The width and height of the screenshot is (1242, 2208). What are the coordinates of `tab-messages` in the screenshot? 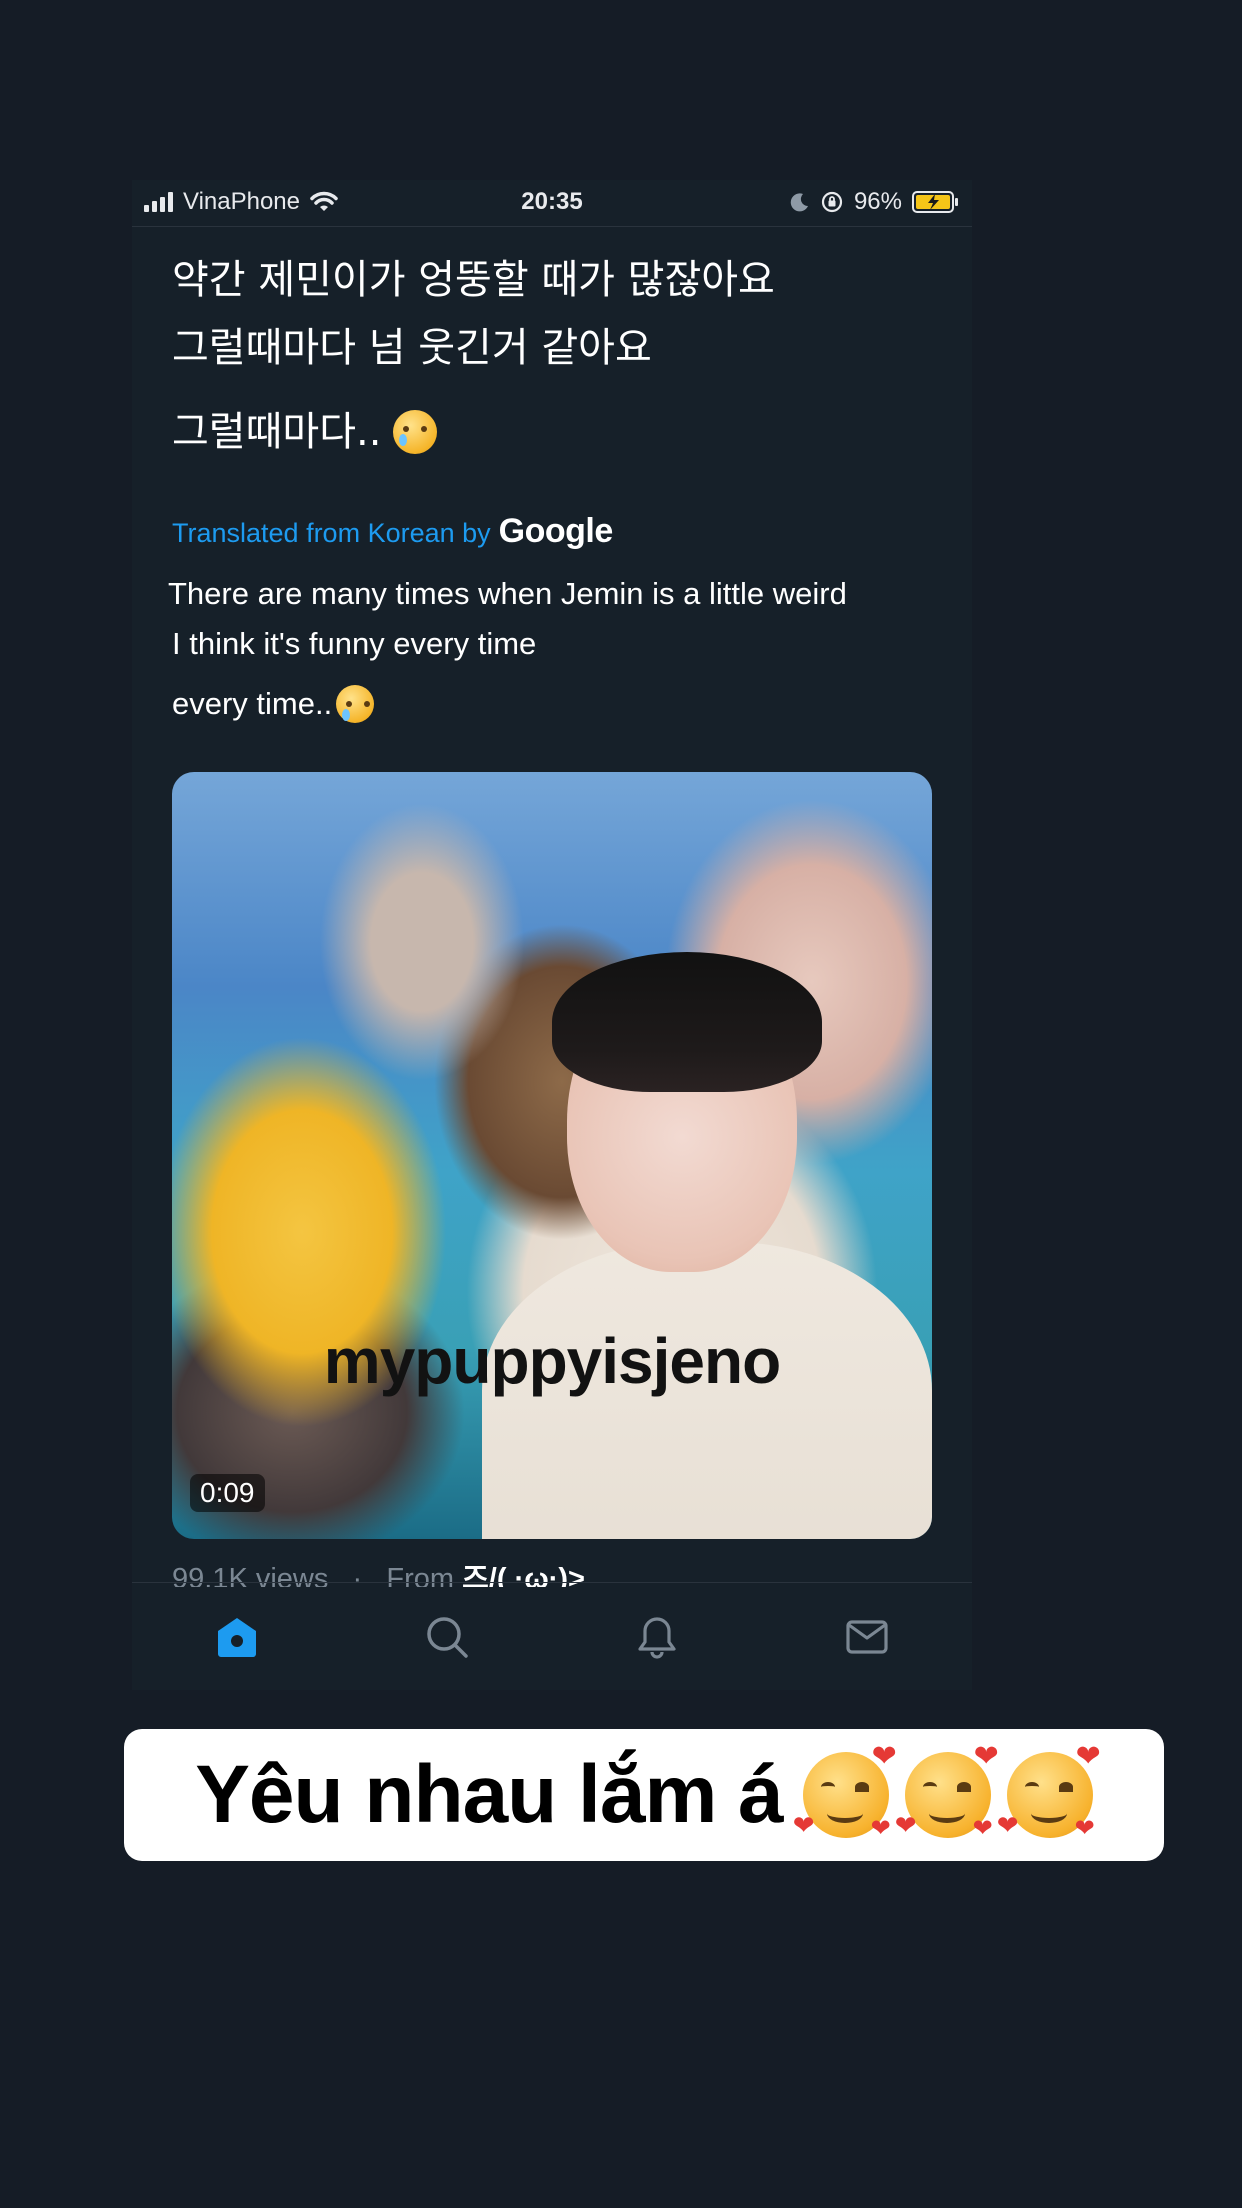 It's located at (867, 1637).